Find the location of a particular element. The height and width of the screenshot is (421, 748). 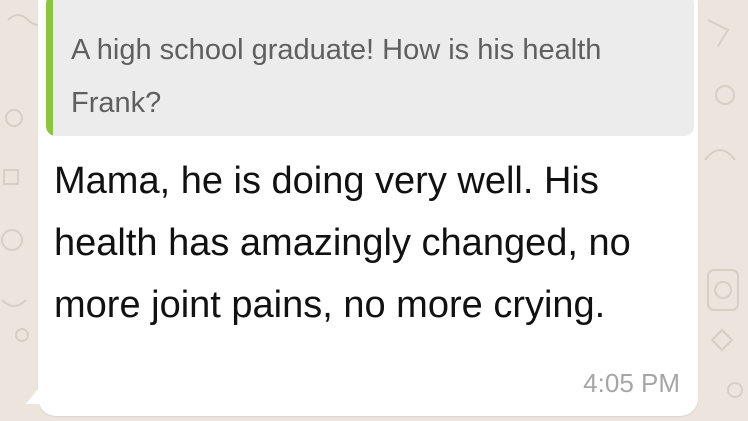

quote-accent-bar is located at coordinates (49, 68).